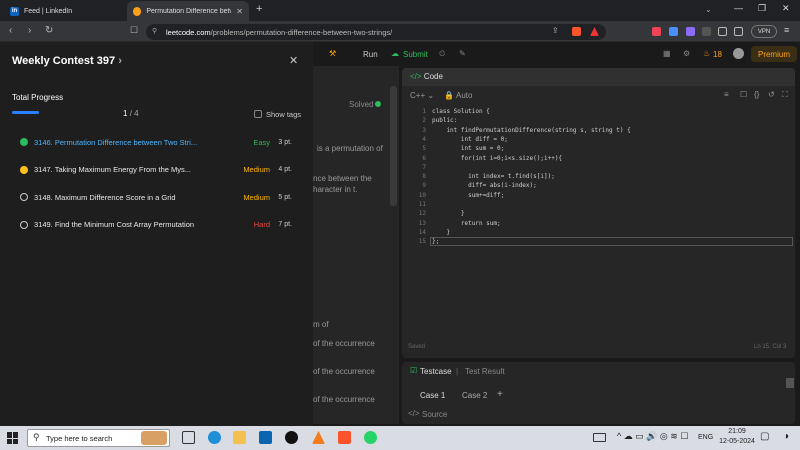  I want to click on code-line: sum+=diff;, so click(468, 195).